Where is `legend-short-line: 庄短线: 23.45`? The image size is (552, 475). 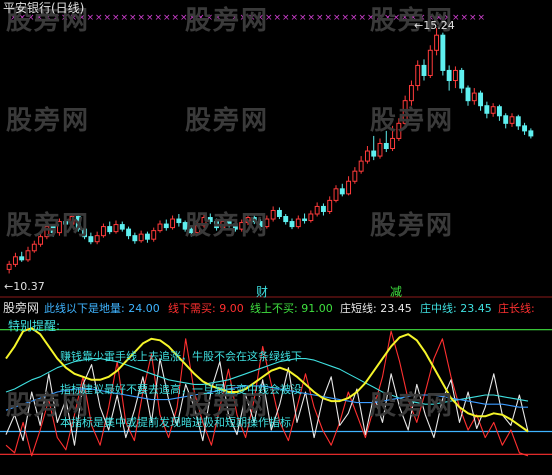 legend-short-line: 庄短线: 23.45 is located at coordinates (376, 308).